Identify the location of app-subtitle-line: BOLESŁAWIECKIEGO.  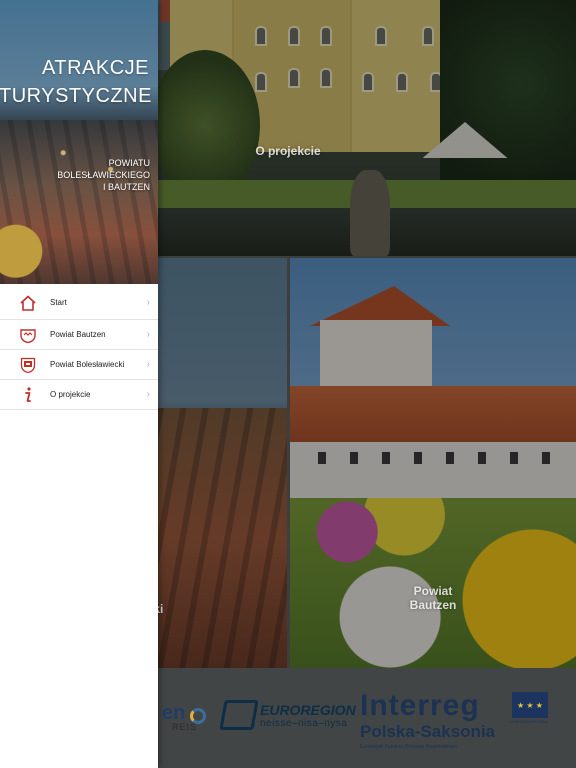
(103, 175).